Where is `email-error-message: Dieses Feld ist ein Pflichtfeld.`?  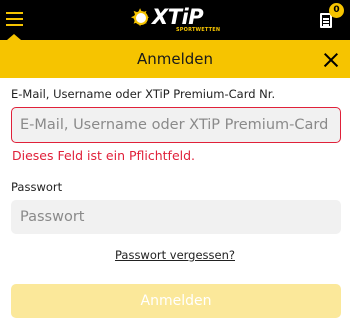
email-error-message: Dieses Feld ist ein Pflichtfeld. is located at coordinates (104, 155).